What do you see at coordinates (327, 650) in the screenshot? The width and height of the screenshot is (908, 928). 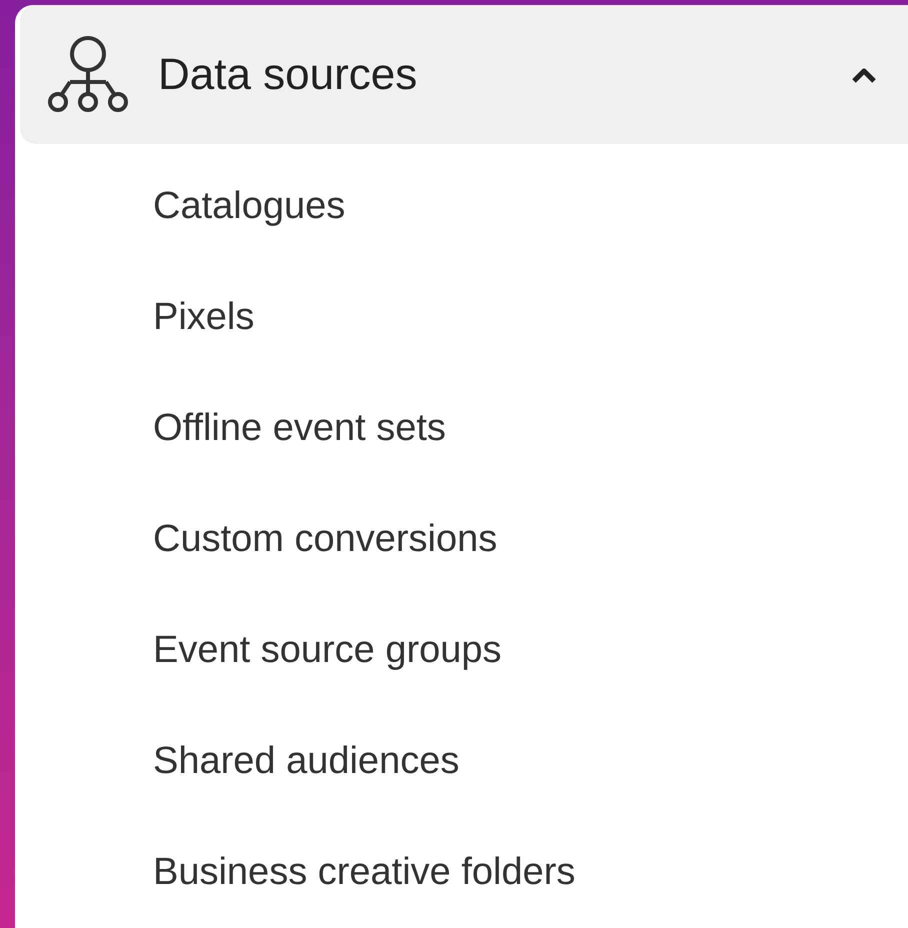 I see `menu-item: Event source groups` at bounding box center [327, 650].